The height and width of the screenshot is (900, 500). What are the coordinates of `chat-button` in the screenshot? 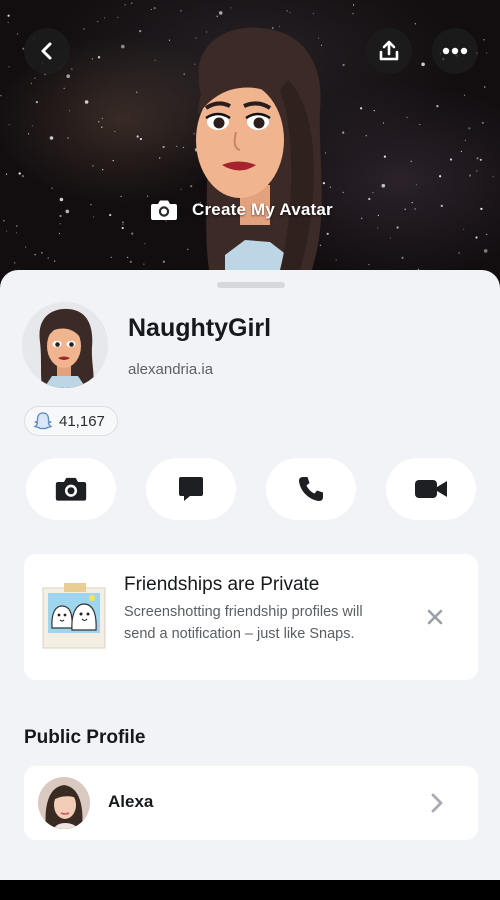 It's located at (191, 489).